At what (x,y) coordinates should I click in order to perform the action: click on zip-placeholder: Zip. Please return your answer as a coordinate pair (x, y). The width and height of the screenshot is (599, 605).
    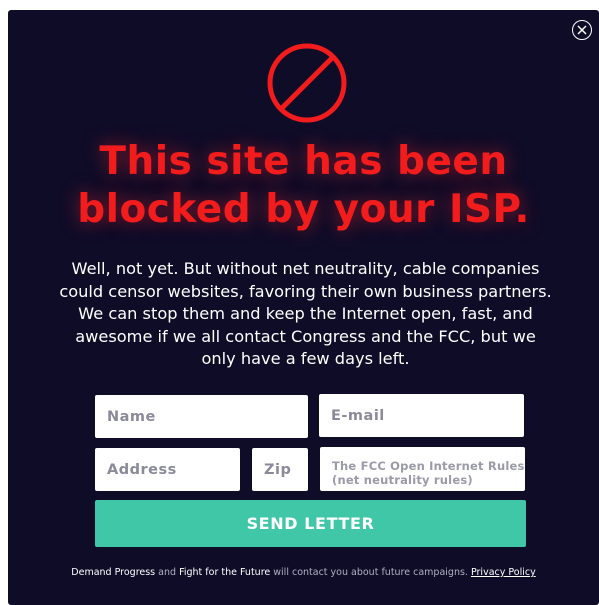
    Looking at the image, I should click on (278, 469).